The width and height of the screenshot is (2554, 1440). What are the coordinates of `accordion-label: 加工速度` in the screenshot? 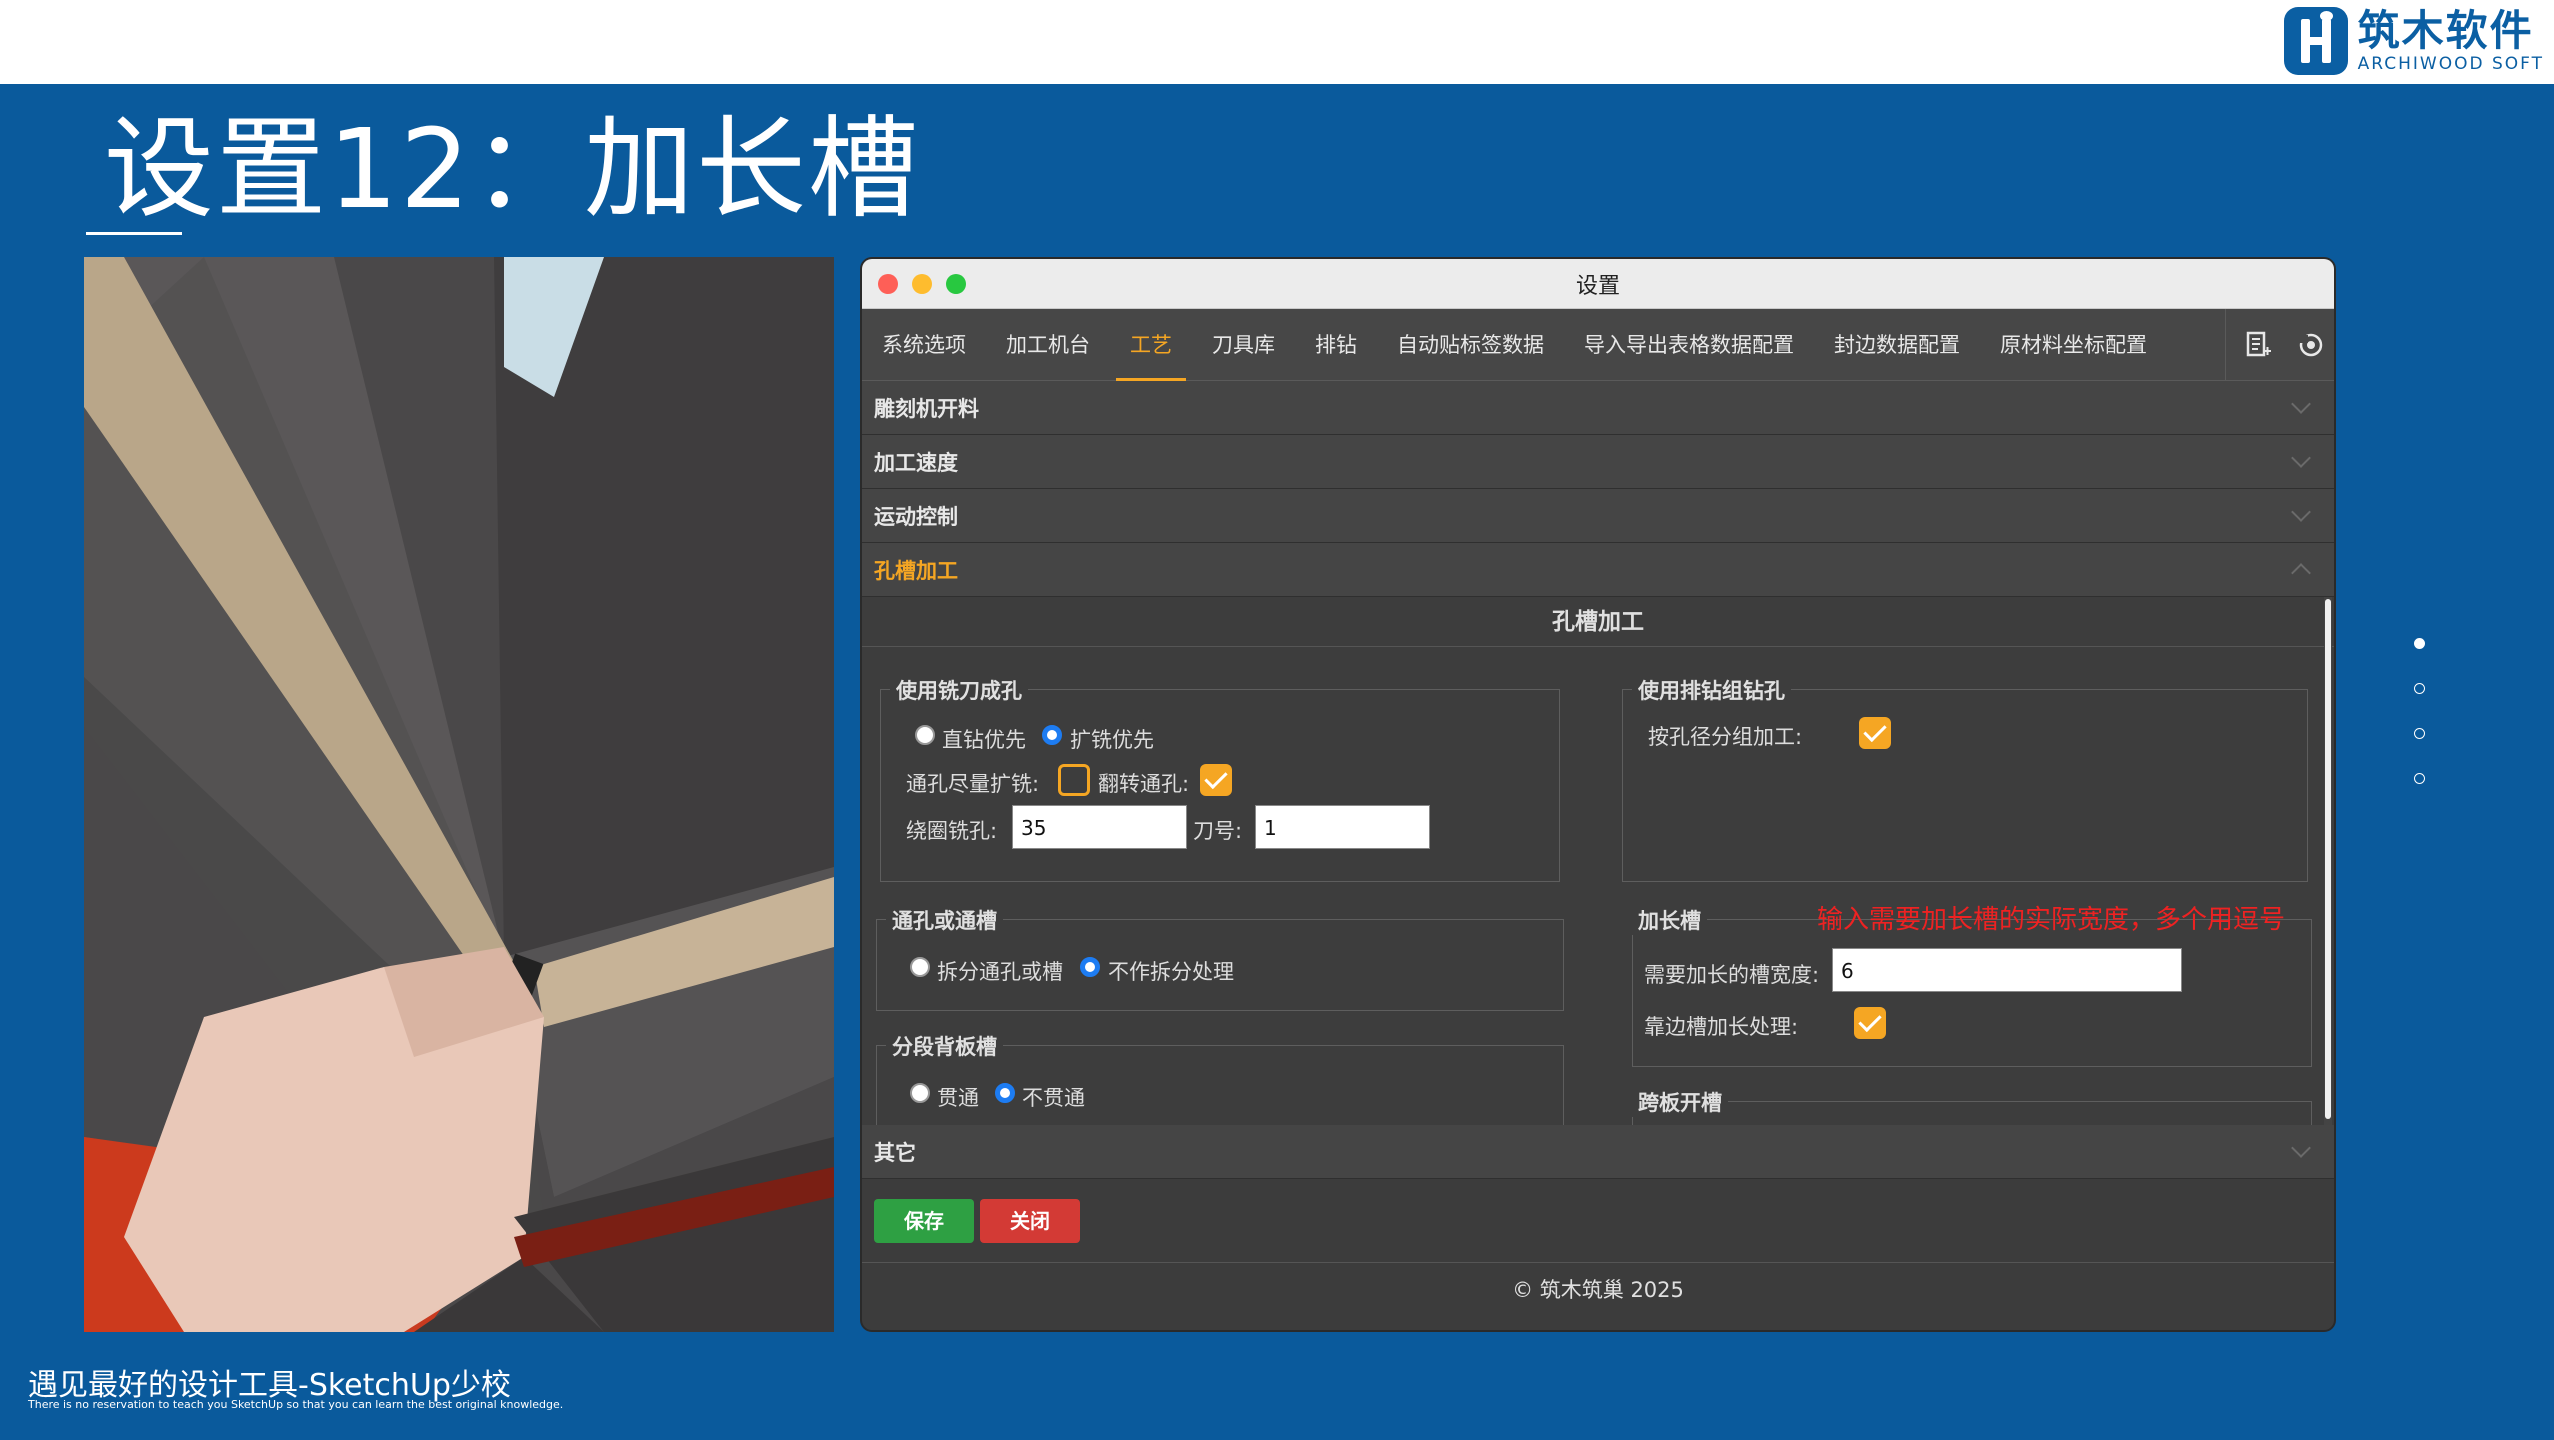 It's located at (916, 462).